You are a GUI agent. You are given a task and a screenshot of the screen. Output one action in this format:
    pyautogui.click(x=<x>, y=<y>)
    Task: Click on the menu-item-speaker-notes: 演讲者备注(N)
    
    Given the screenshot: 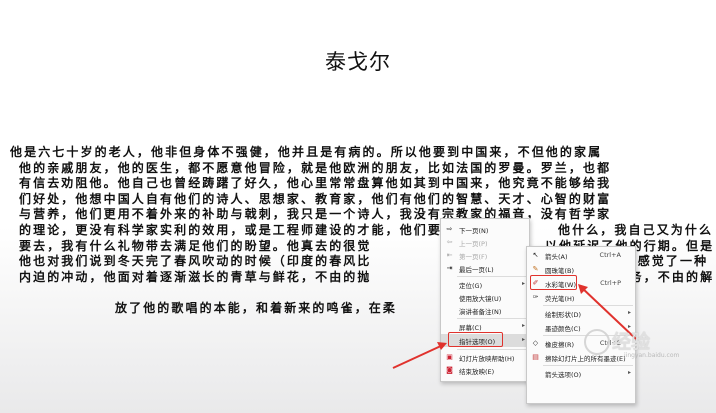 What is the action you would take?
    pyautogui.click(x=485, y=310)
    